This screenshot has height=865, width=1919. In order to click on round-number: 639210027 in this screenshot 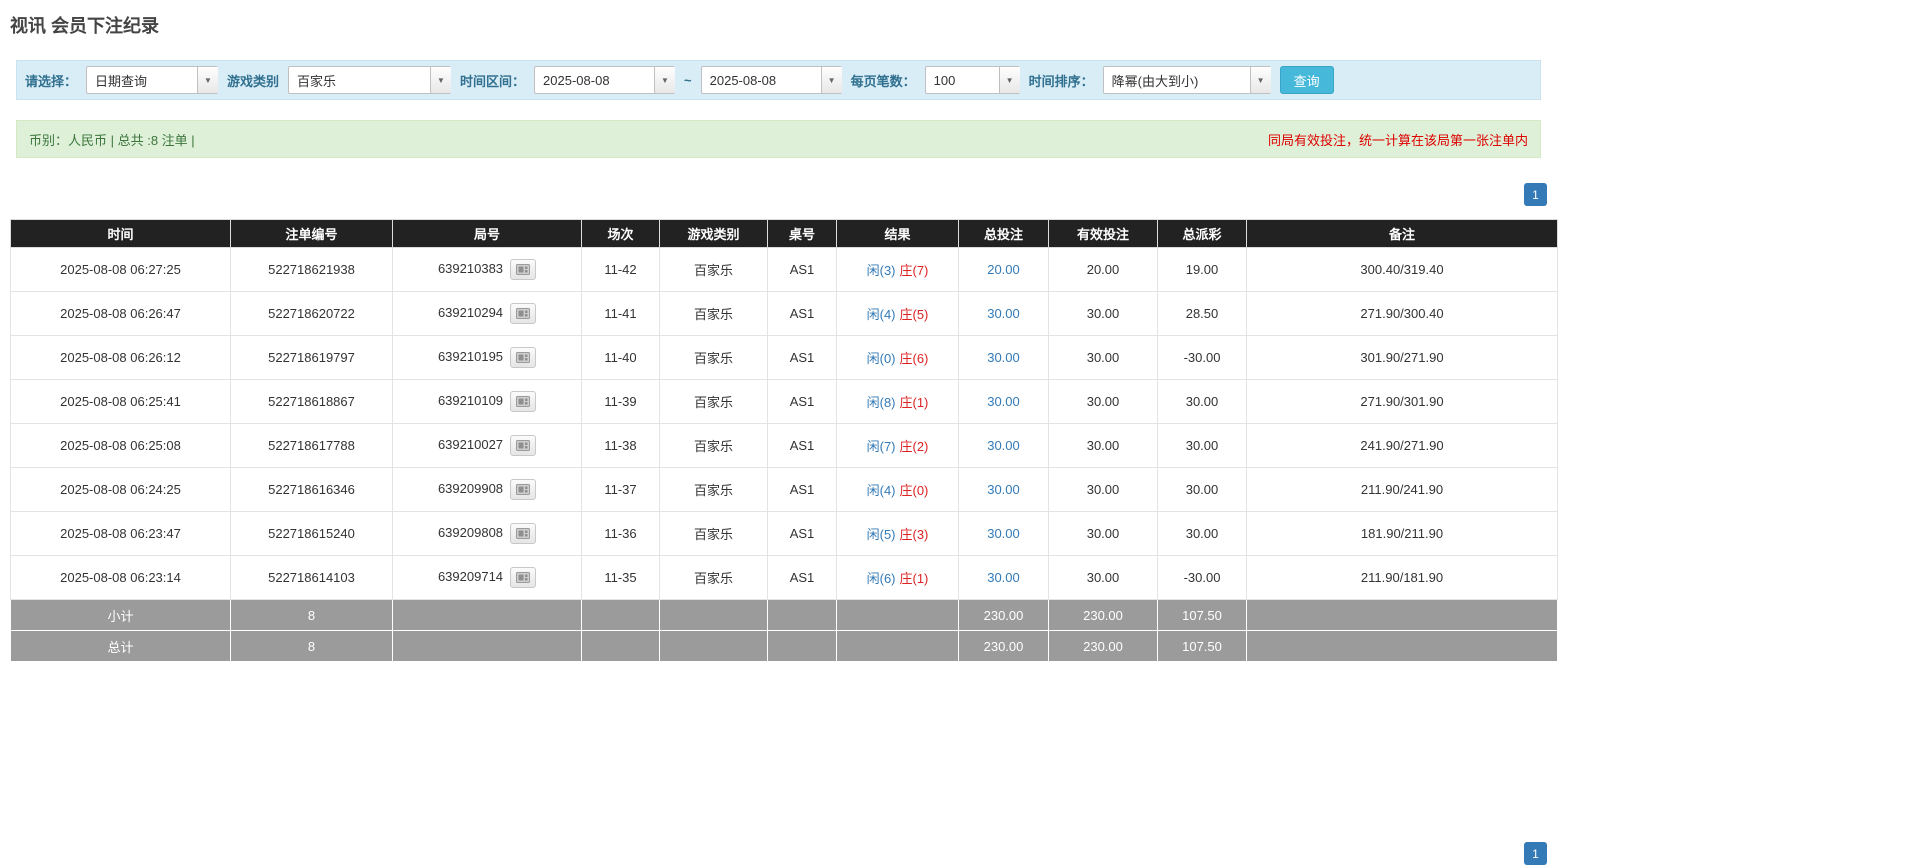, I will do `click(470, 444)`.